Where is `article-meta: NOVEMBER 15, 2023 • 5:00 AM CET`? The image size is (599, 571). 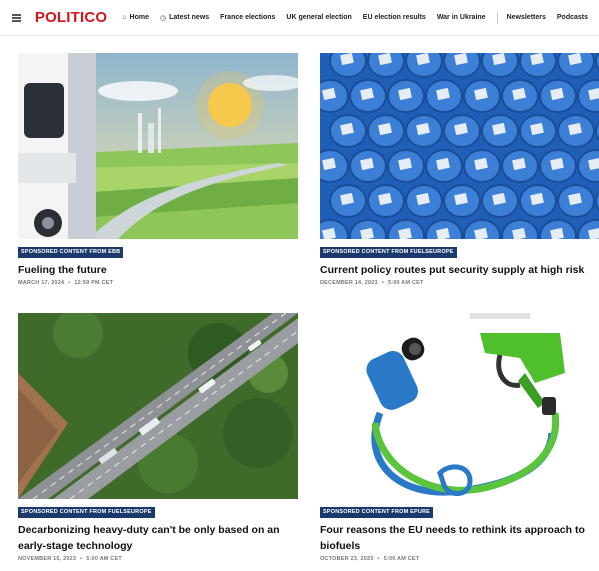 article-meta: NOVEMBER 15, 2023 • 5:00 AM CET is located at coordinates (158, 559).